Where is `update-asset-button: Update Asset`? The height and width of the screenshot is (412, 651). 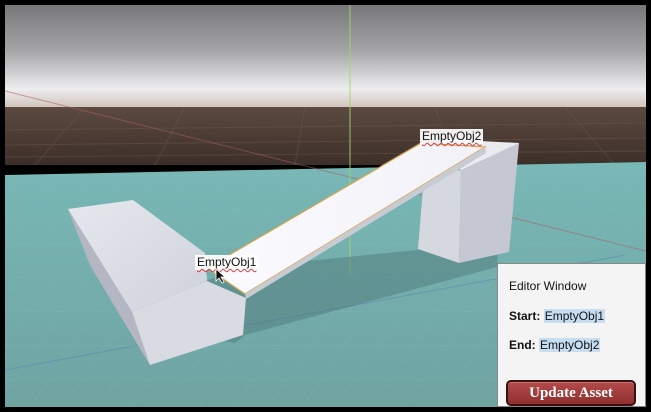
update-asset-button: Update Asset is located at coordinates (571, 393).